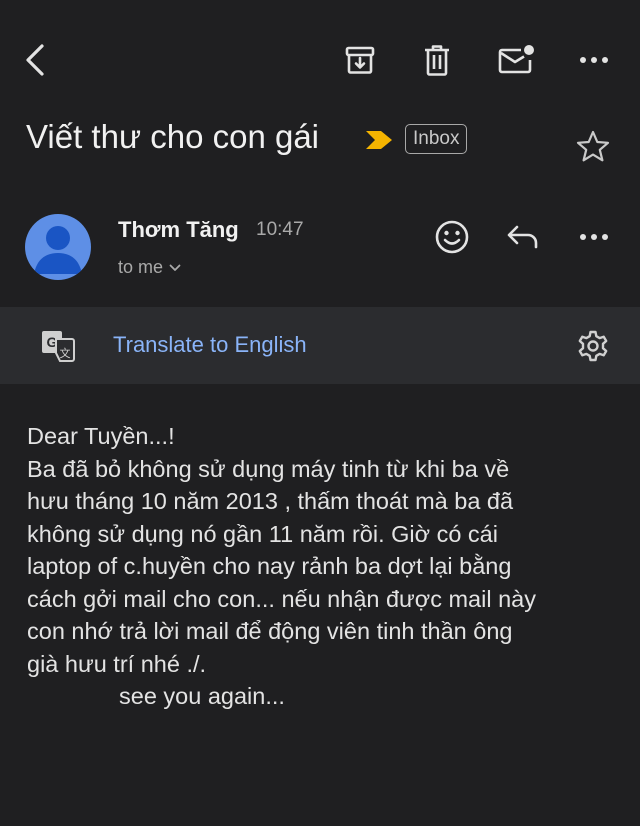 This screenshot has height=826, width=640. I want to click on body-line: già hưu trí nhé ./., so click(117, 663).